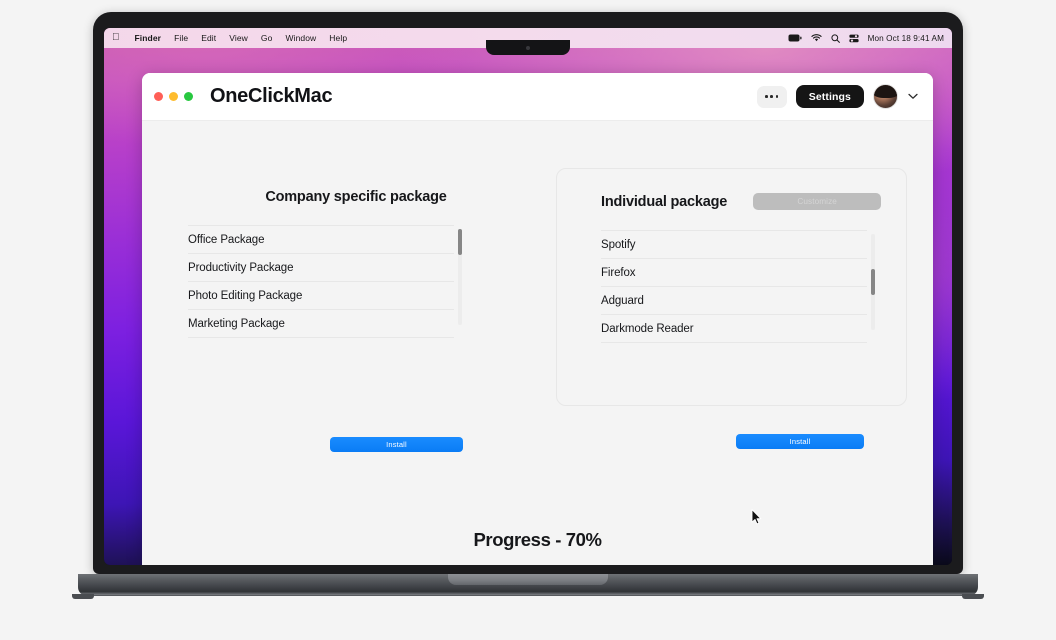 The height and width of the screenshot is (640, 1056). I want to click on individual-package-list: Spotify Firefox Adguard Darkmode Reader, so click(734, 286).